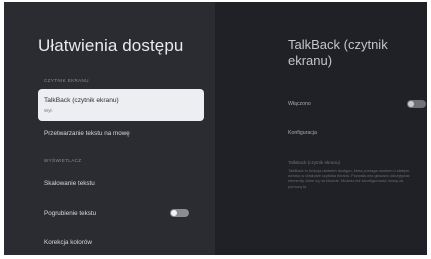  Describe the element at coordinates (179, 213) in the screenshot. I see `bold-text-toggle-switch-icon` at that location.